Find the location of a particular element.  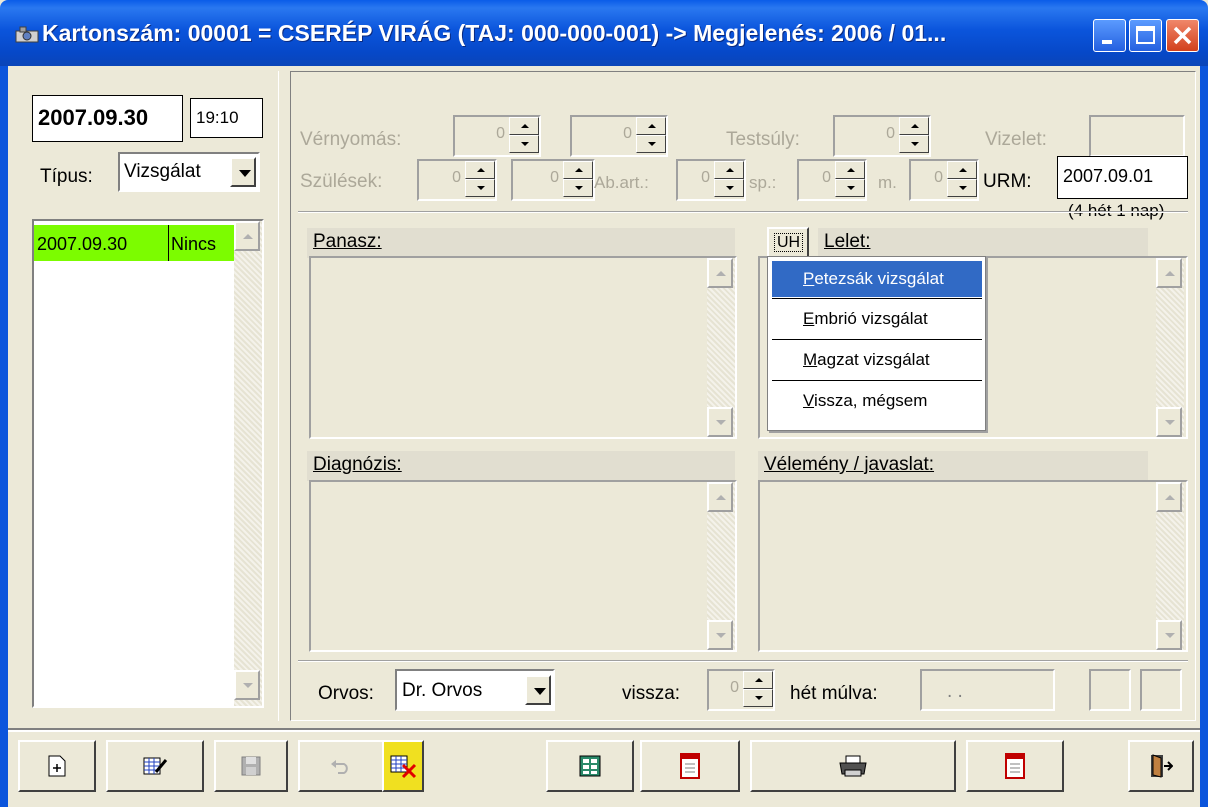

print-button is located at coordinates (853, 766).